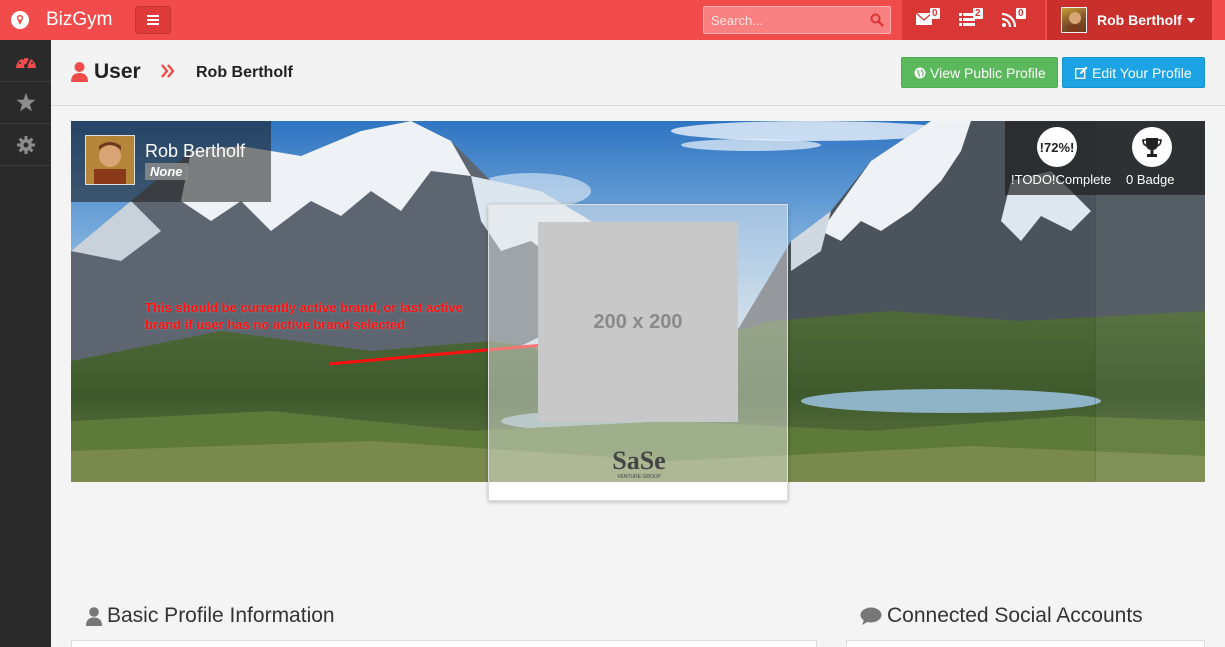  Describe the element at coordinates (117, 71) in the screenshot. I see `page-title: User` at that location.